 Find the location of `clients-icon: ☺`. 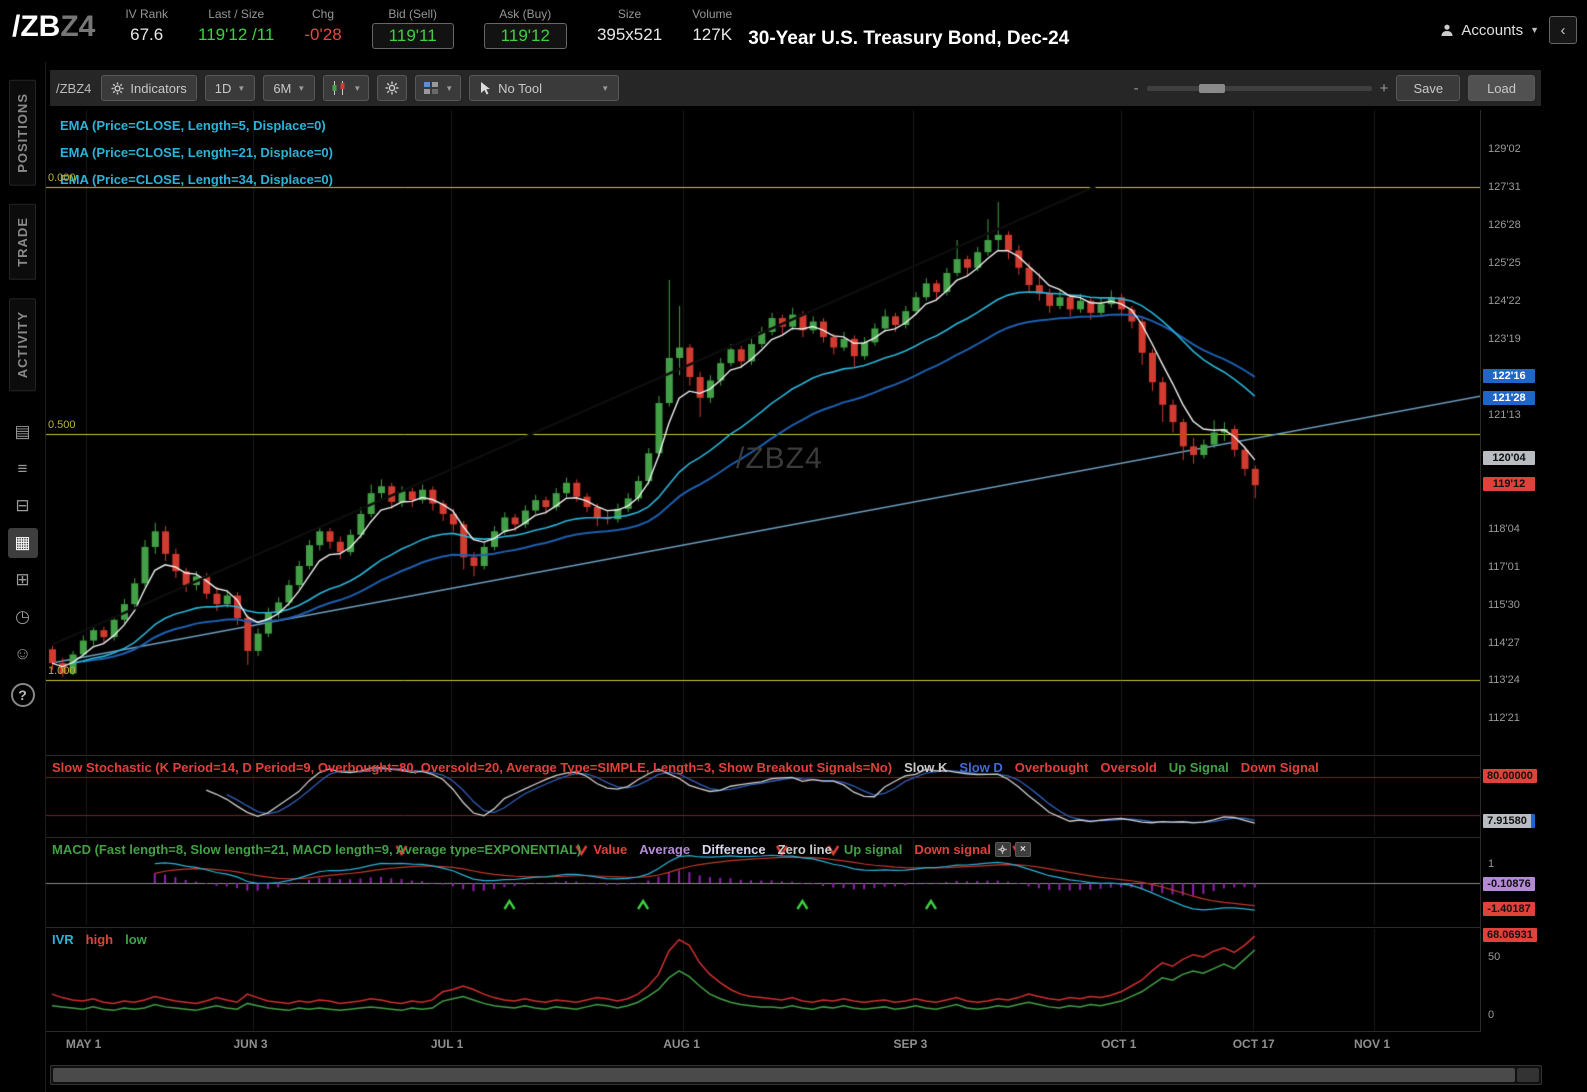

clients-icon: ☺ is located at coordinates (23, 654).